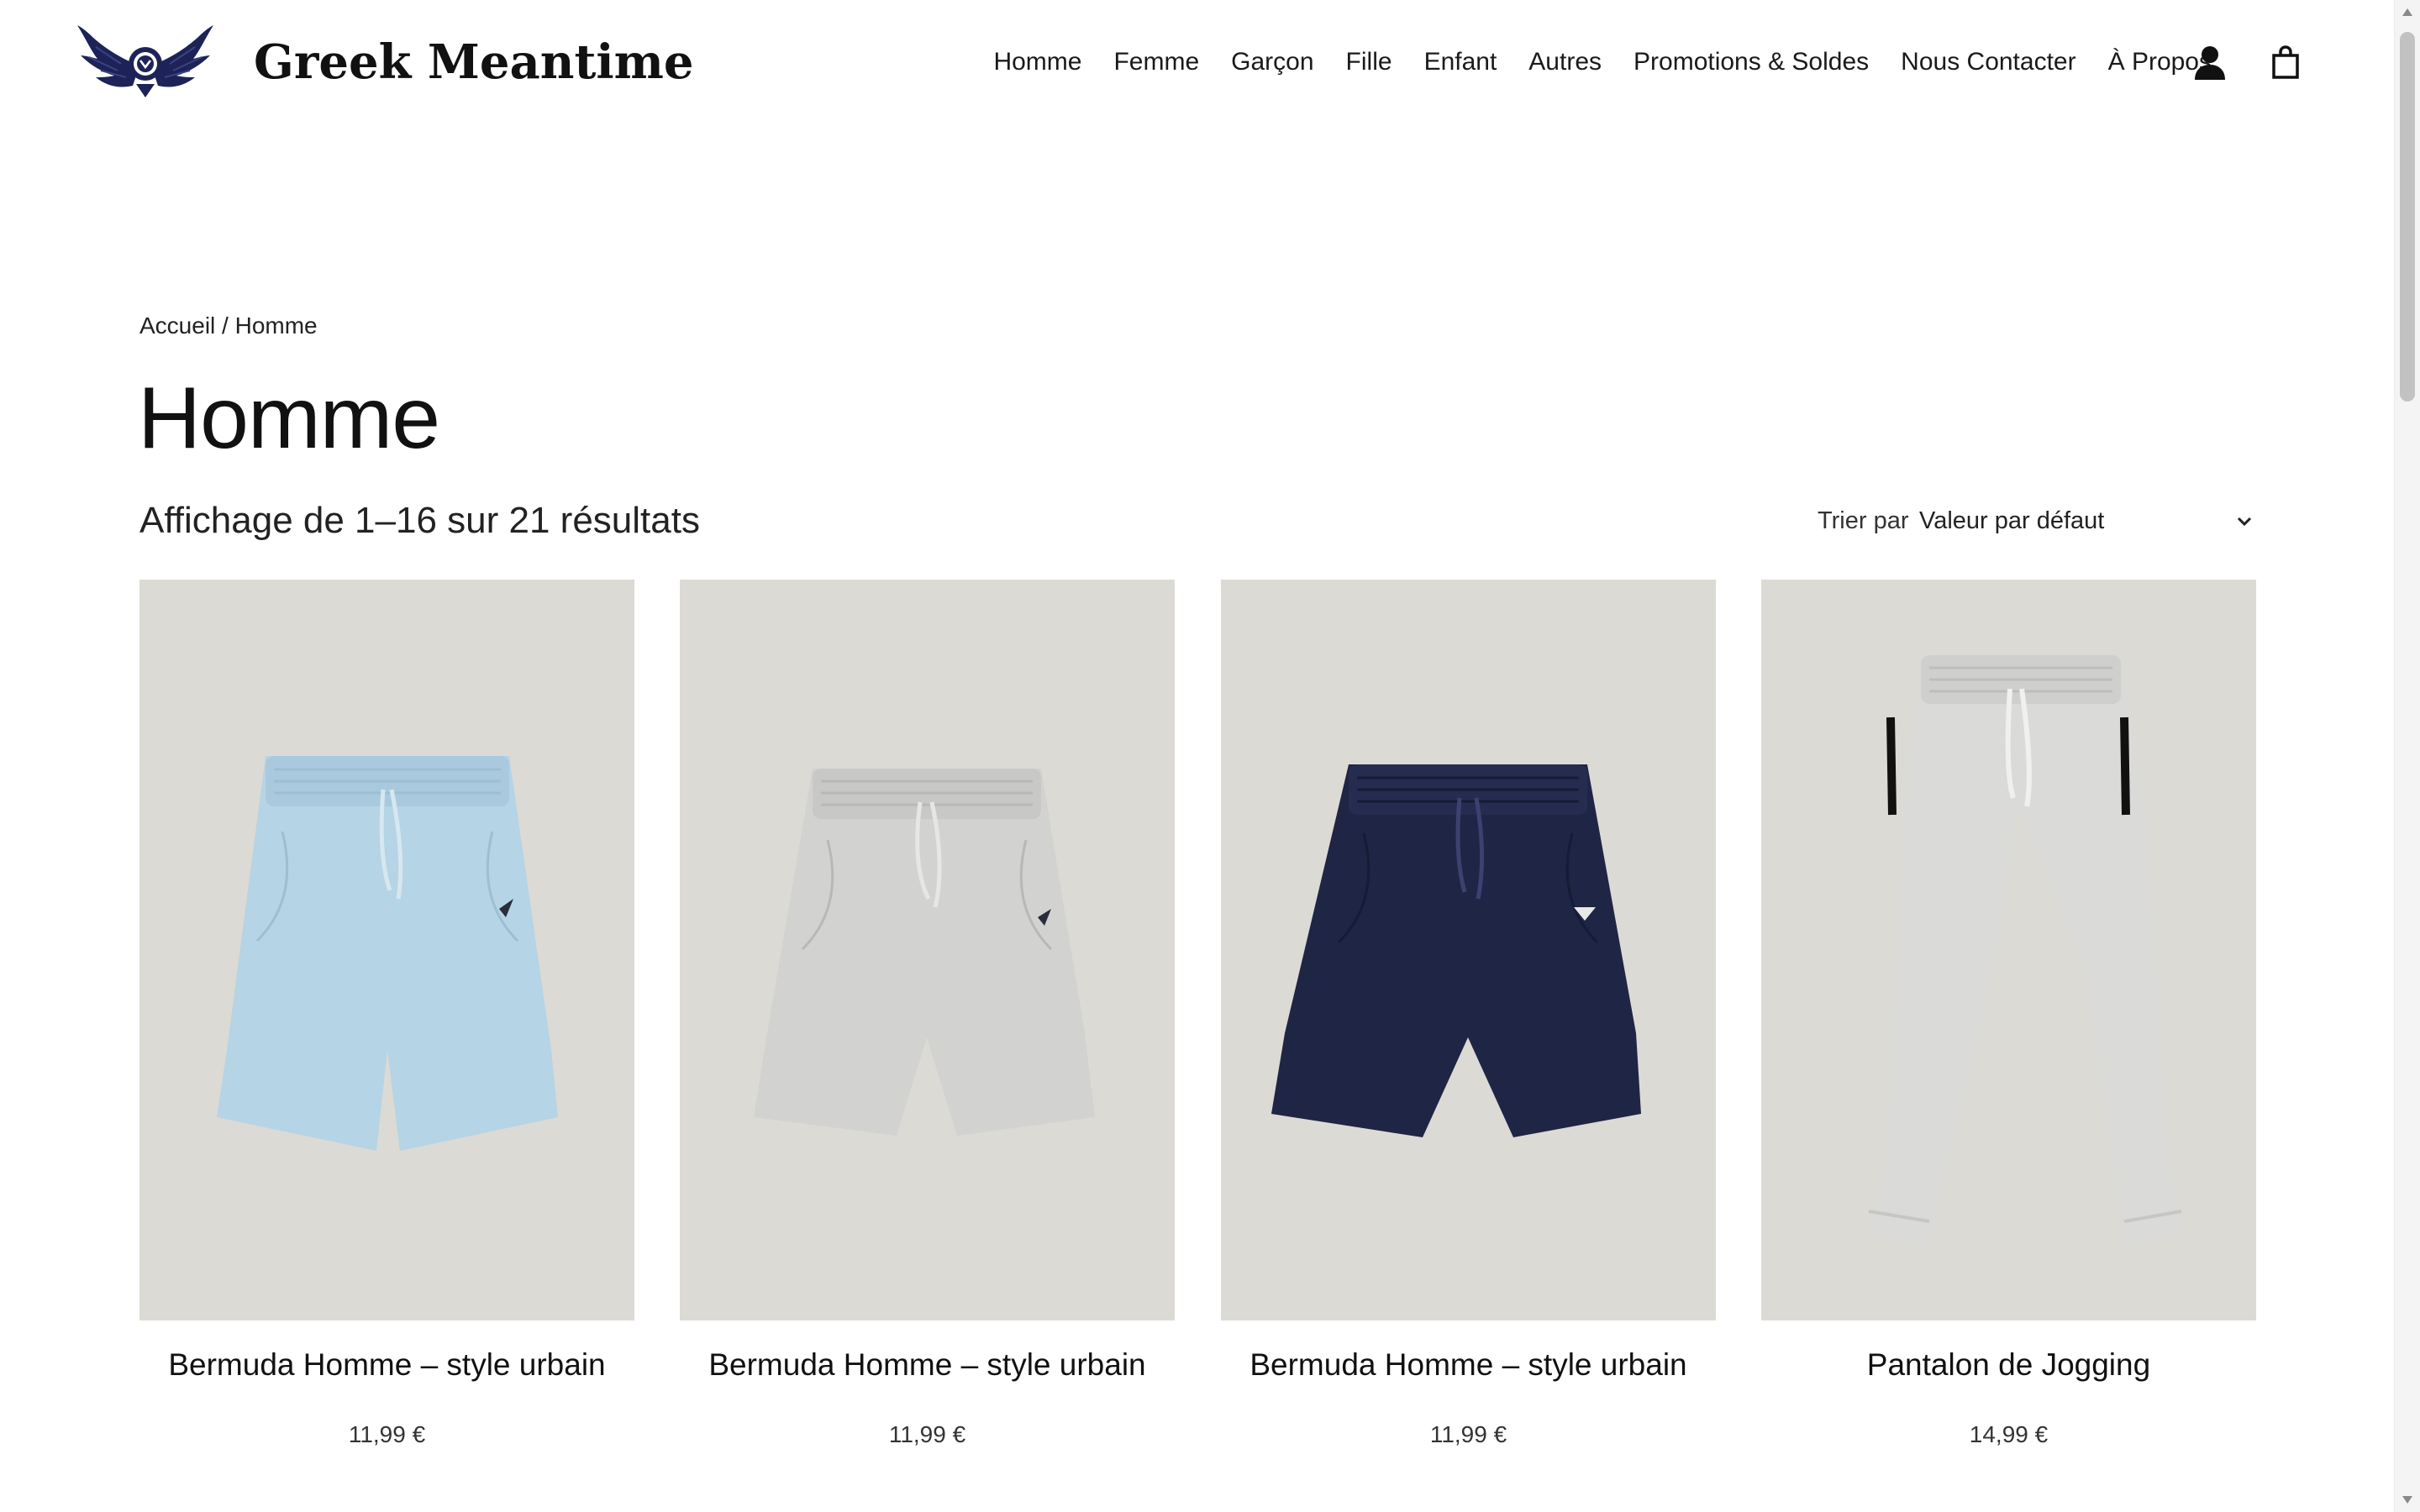 The width and height of the screenshot is (2420, 1512). What do you see at coordinates (474, 62) in the screenshot?
I see `brand-name: Greek Meantime` at bounding box center [474, 62].